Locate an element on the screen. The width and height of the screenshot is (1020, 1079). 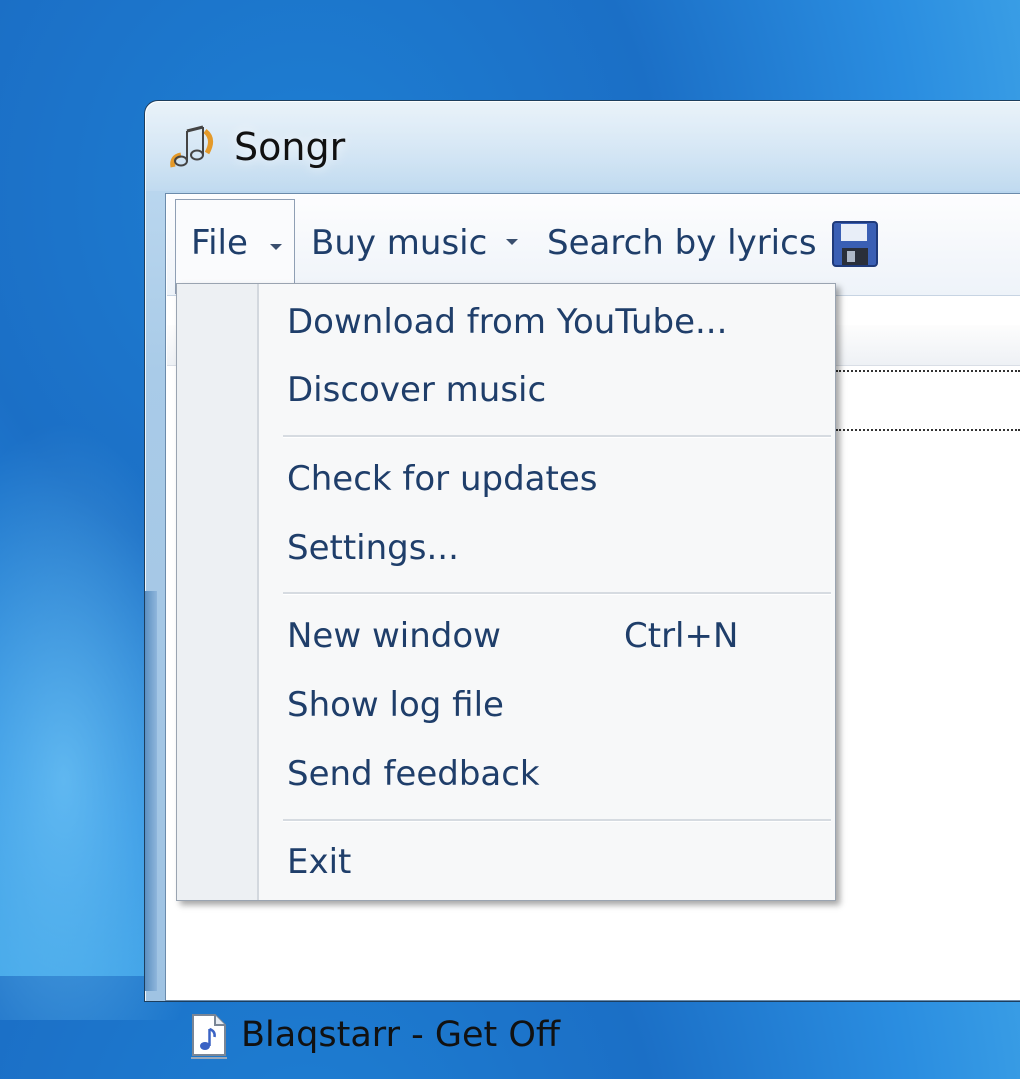
menu-item-shortcut: Ctrl+N is located at coordinates (681, 636).